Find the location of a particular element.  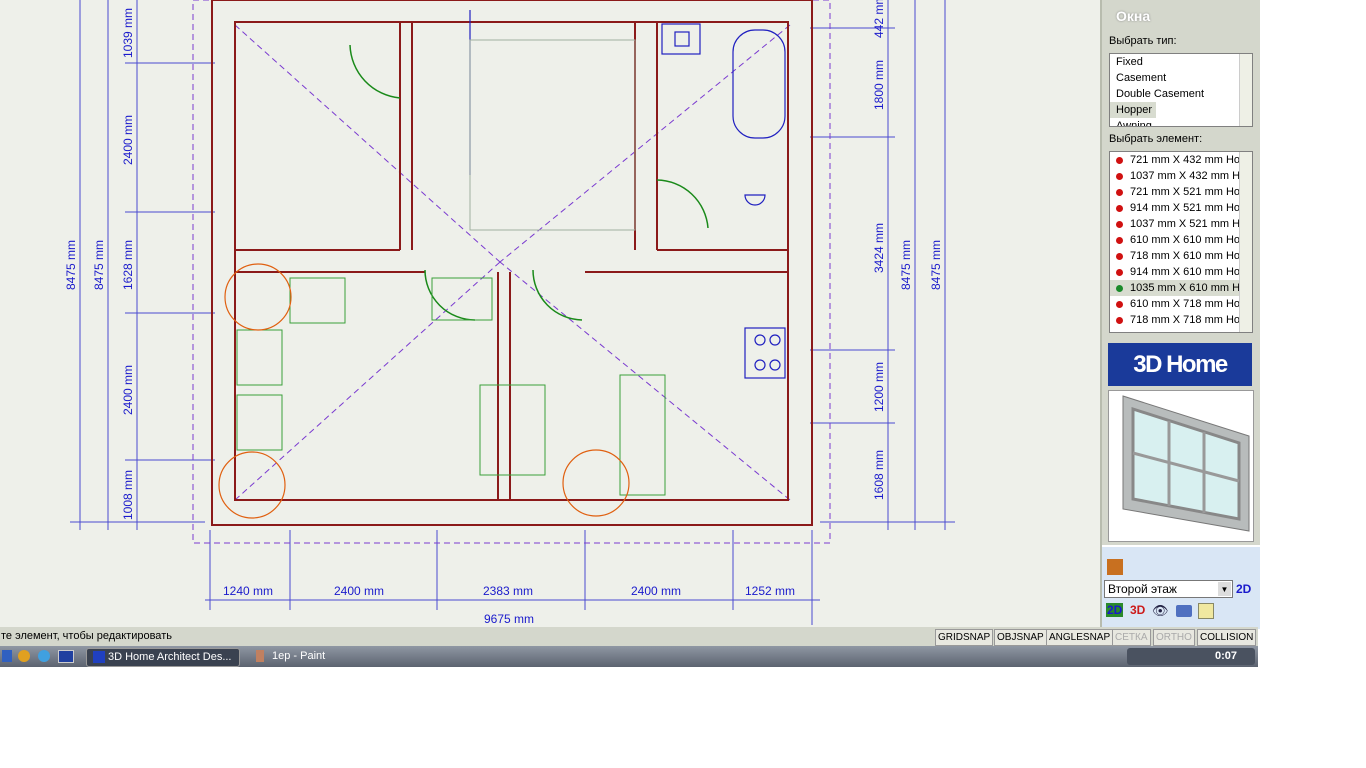

element-item: 721 mm X 521 mm Hopper is located at coordinates (1181, 192).